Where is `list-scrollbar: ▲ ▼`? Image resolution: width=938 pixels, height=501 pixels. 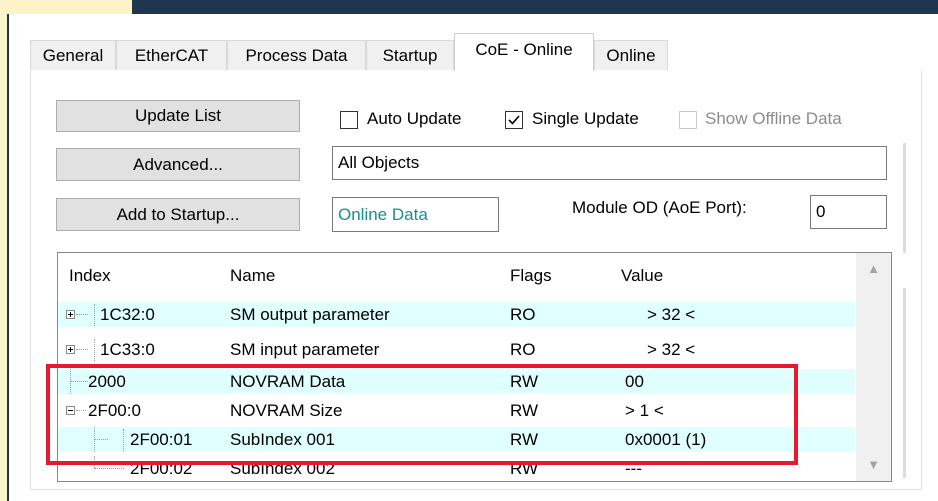 list-scrollbar: ▲ ▼ is located at coordinates (873, 367).